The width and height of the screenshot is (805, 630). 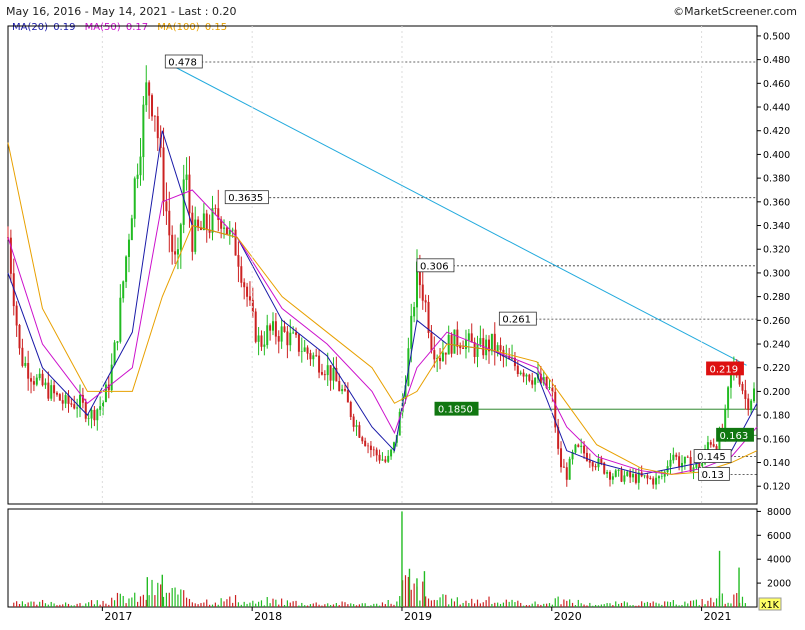 I want to click on price-y-tick-label: 0.180, so click(x=776, y=416).